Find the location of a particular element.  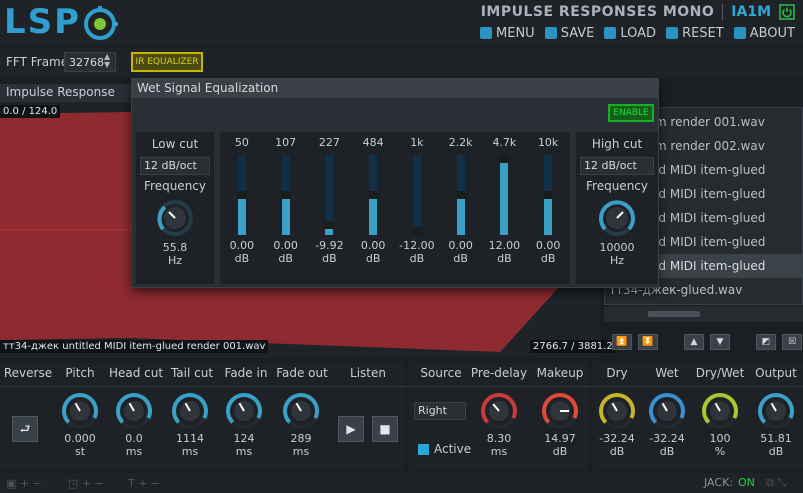

source-select: Right is located at coordinates (440, 411).